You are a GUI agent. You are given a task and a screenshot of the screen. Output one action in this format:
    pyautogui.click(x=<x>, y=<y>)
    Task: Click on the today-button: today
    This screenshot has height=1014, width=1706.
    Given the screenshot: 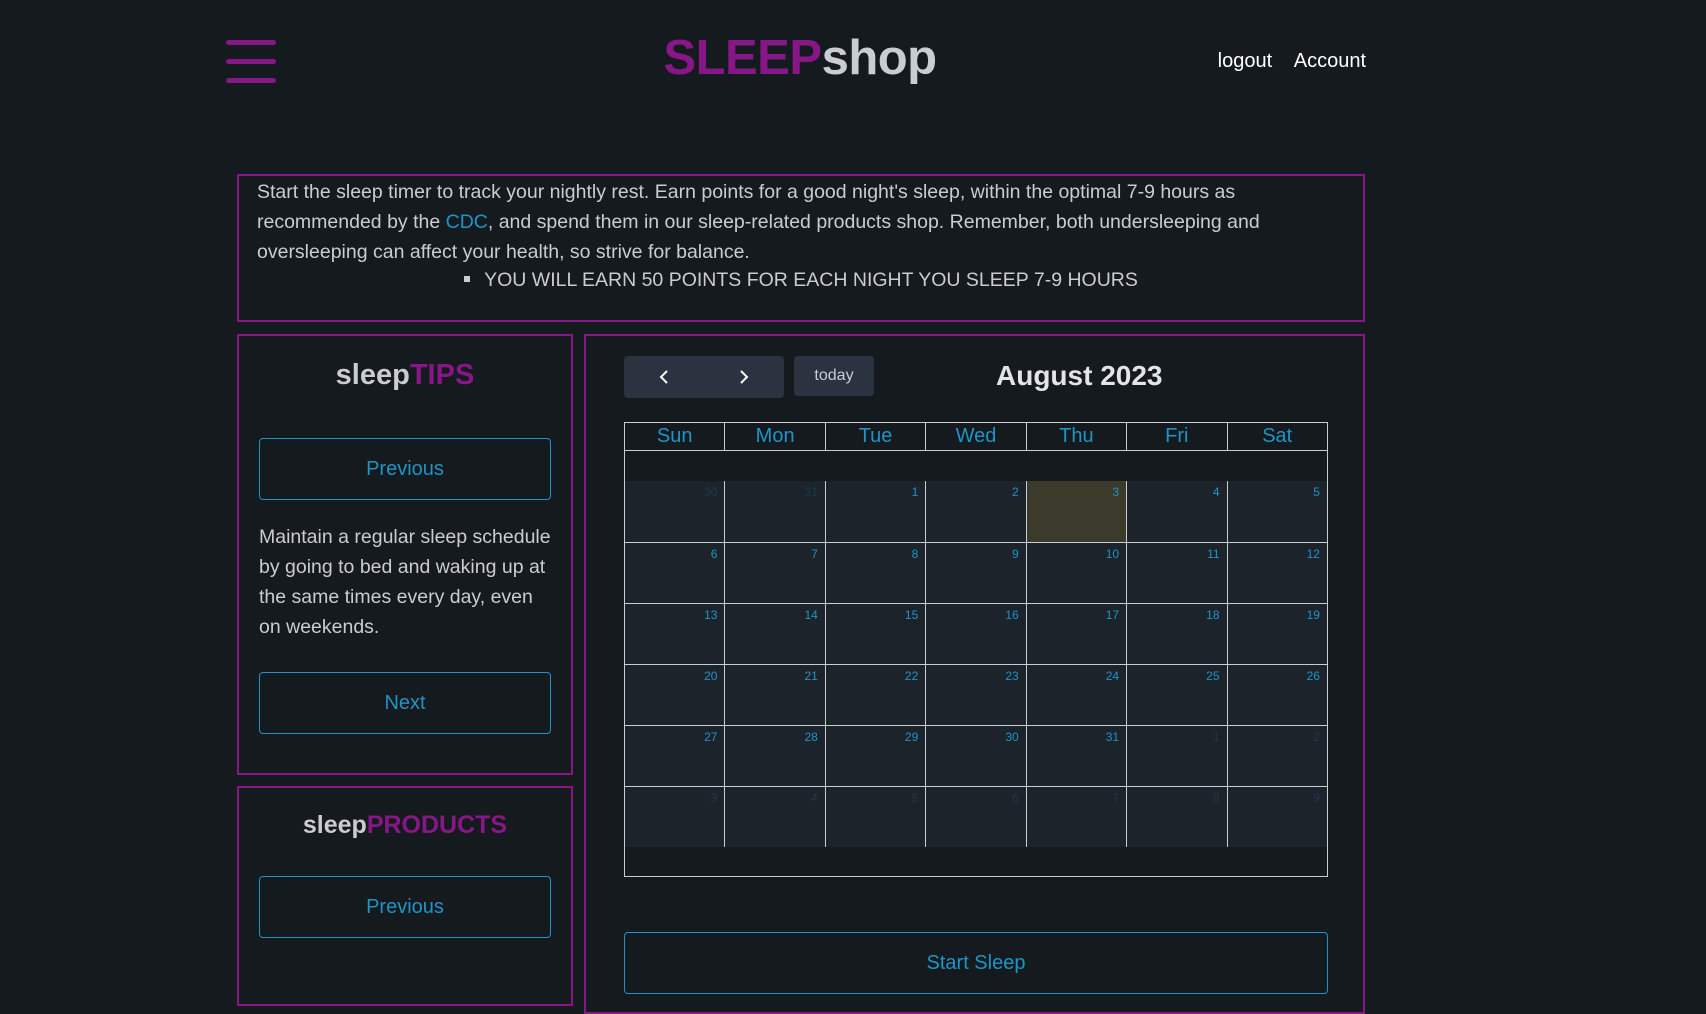 What is the action you would take?
    pyautogui.click(x=834, y=376)
    